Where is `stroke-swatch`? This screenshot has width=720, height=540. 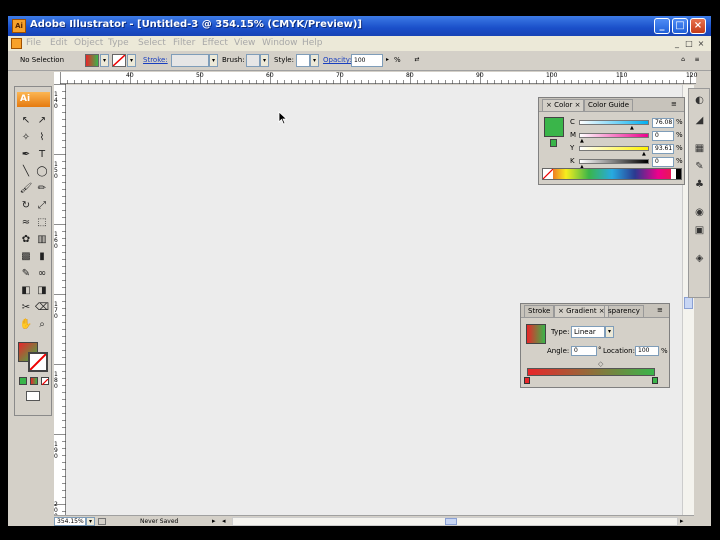 stroke-swatch is located at coordinates (119, 60).